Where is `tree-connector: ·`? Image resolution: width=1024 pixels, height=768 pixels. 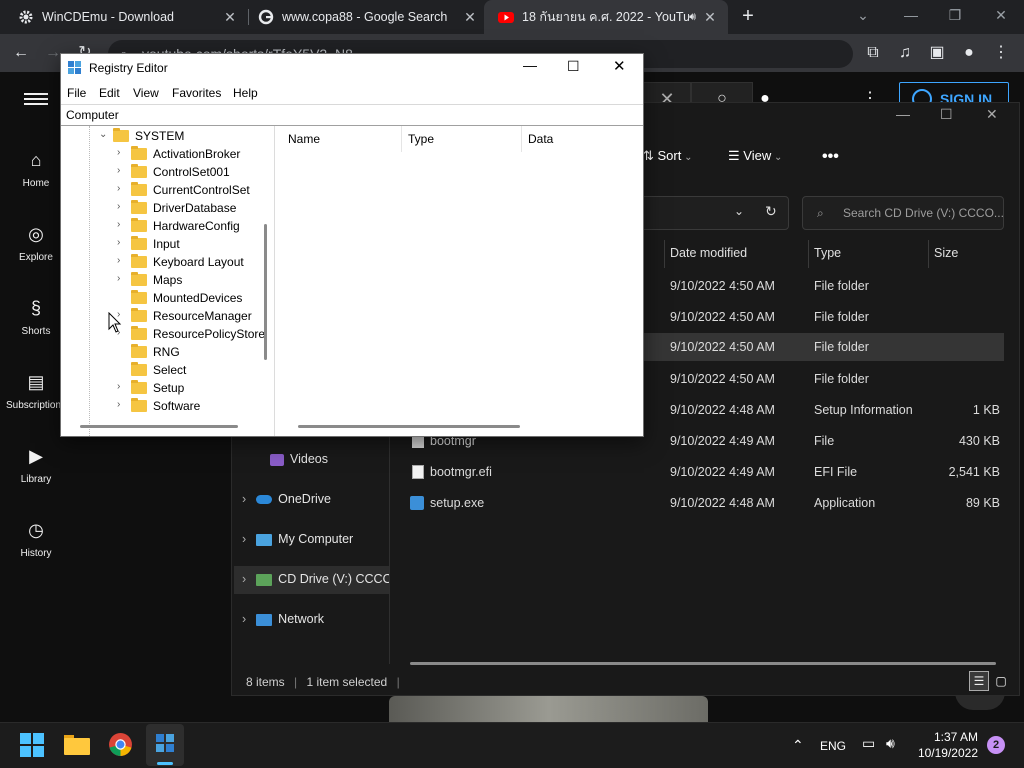 tree-connector: · is located at coordinates (122, 296).